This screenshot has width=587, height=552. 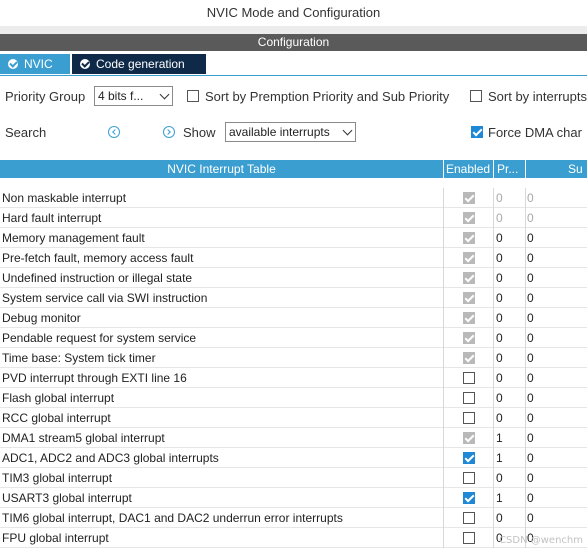 I want to click on interrupt-name: DMA1 stream5 global interrupt, so click(x=83, y=438).